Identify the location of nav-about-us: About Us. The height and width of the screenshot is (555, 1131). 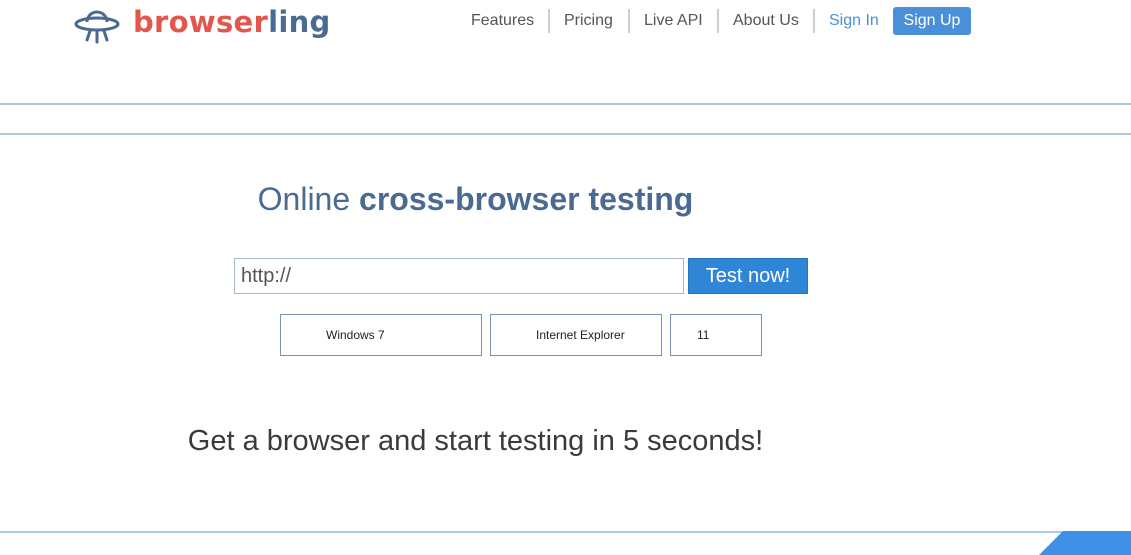
(766, 21).